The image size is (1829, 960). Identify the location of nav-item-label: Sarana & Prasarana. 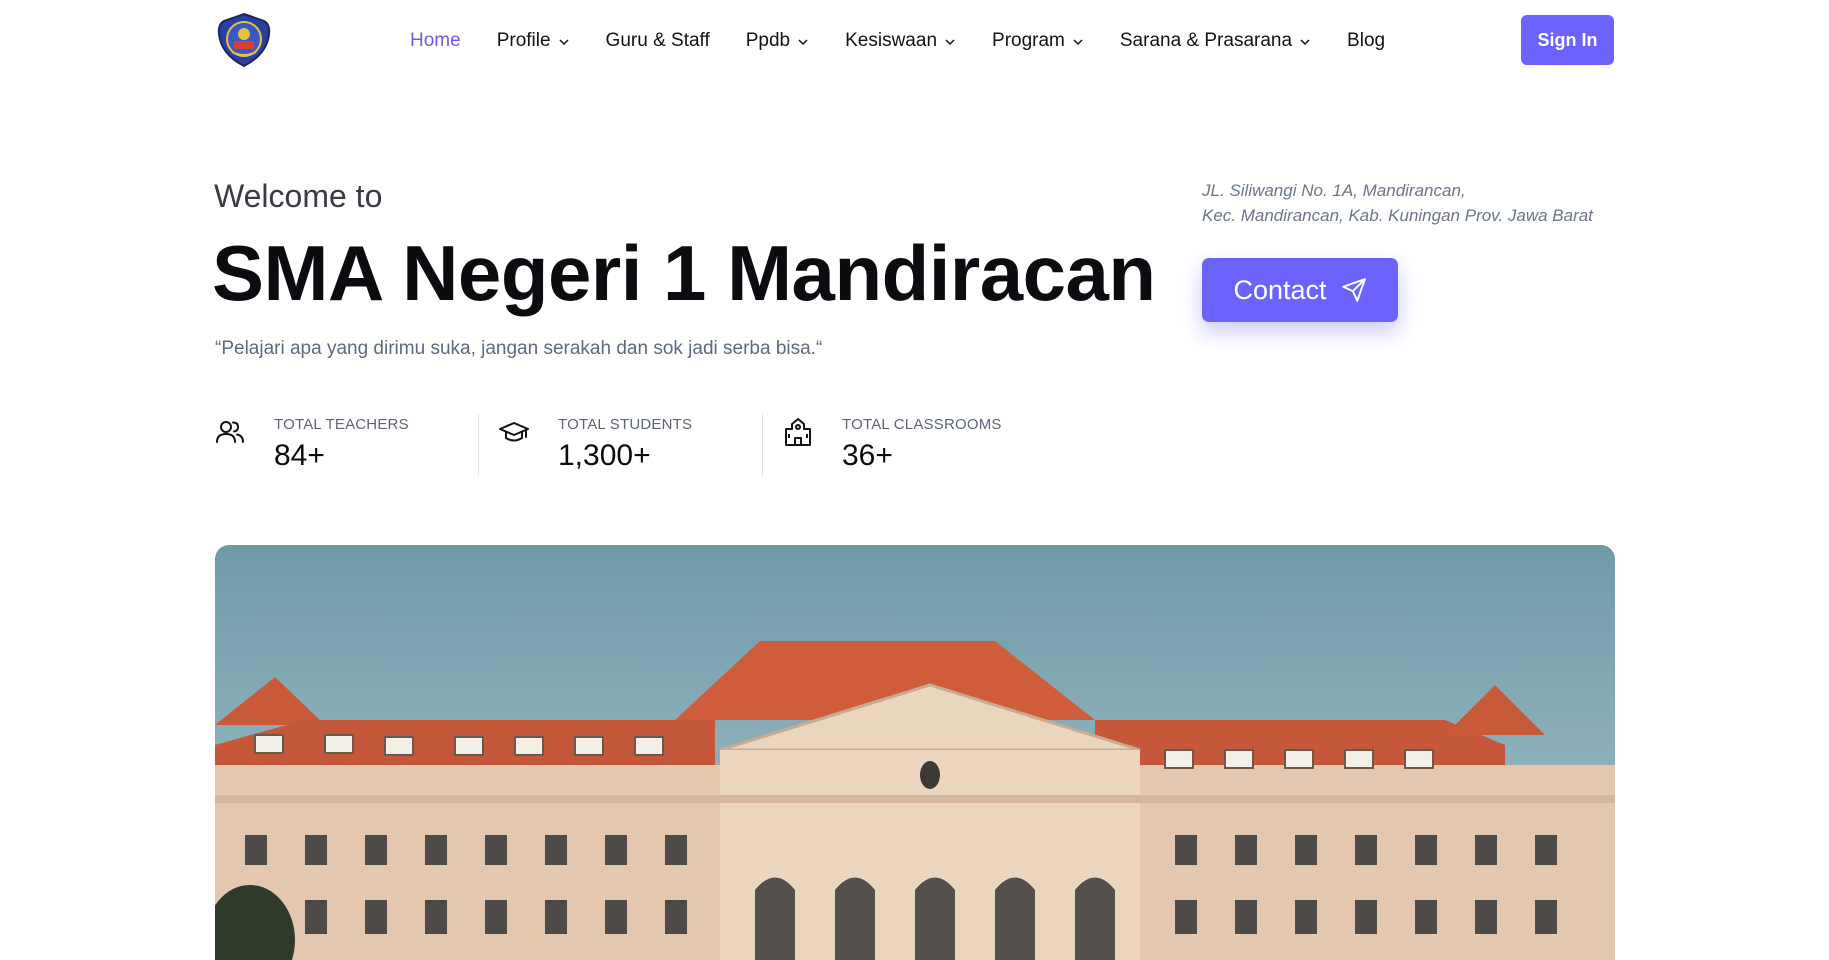
(1206, 40).